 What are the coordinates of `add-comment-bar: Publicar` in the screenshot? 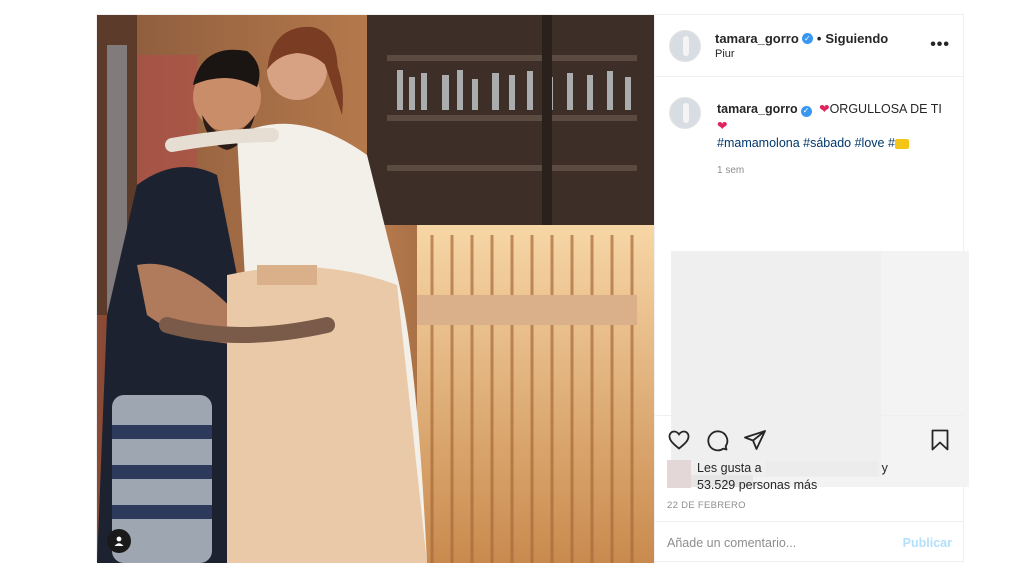 It's located at (809, 542).